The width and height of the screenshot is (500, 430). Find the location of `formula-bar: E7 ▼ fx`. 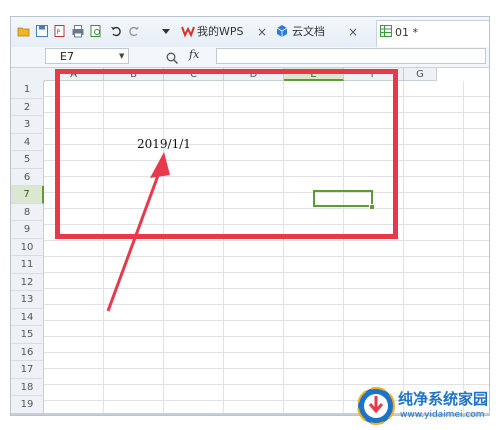

formula-bar: E7 ▼ fx is located at coordinates (250, 57).